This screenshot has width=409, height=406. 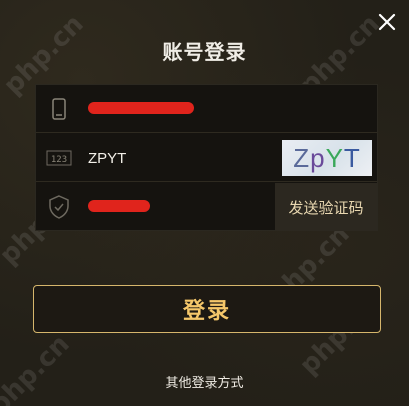 What do you see at coordinates (326, 207) in the screenshot?
I see `send-code-button: 发送验证码` at bounding box center [326, 207].